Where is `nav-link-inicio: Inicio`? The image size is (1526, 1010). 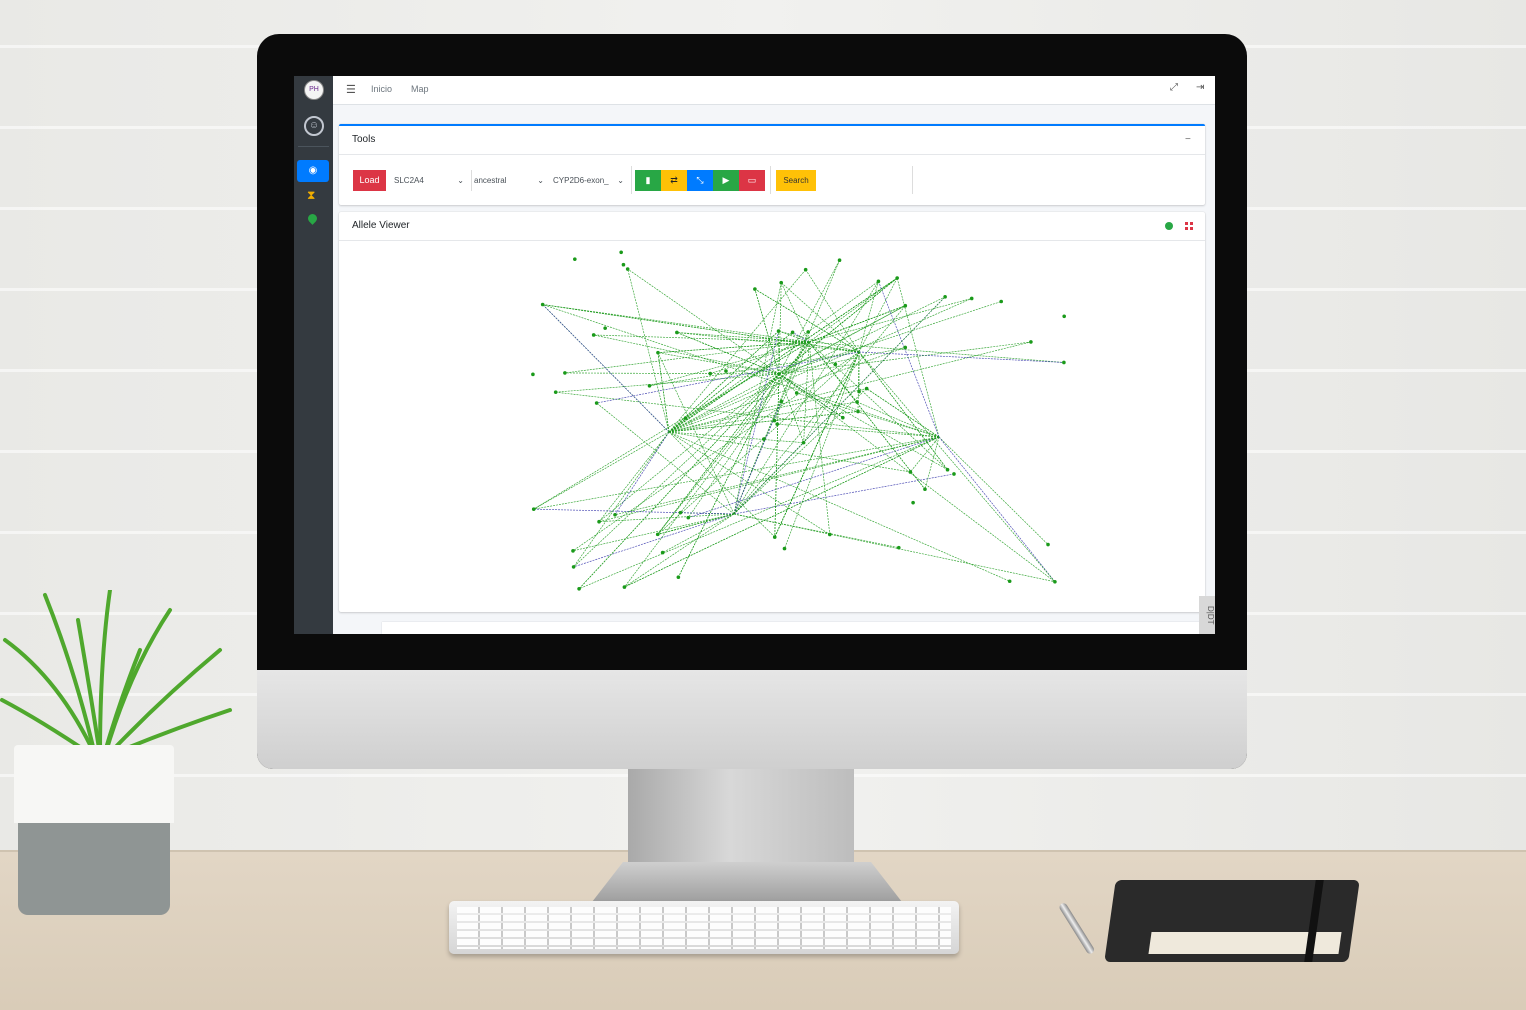
nav-link-inicio: Inicio is located at coordinates (381, 89).